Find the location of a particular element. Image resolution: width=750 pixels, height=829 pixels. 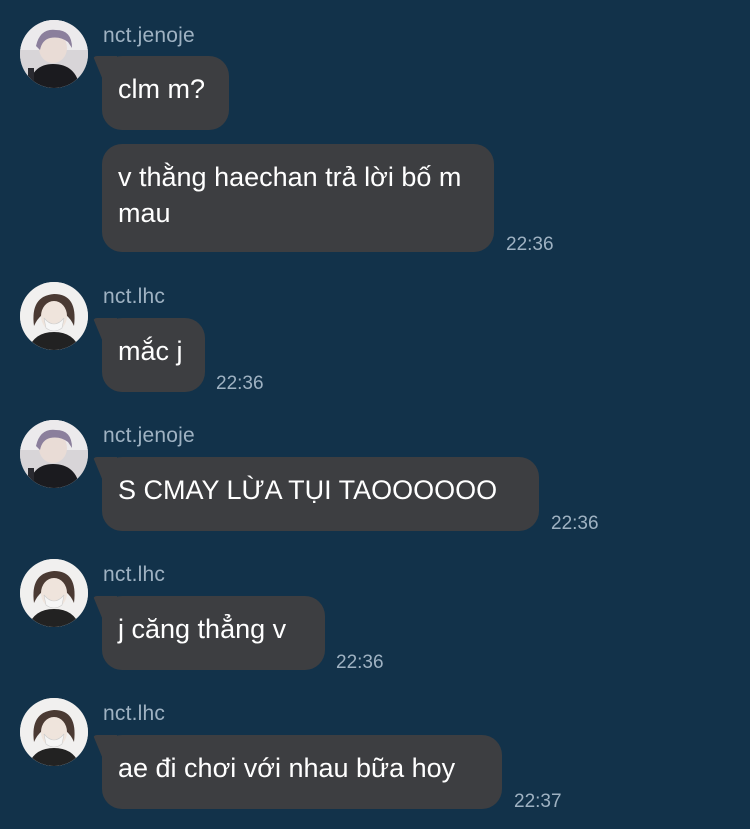

message-text: j căng thẳng v is located at coordinates (202, 629).